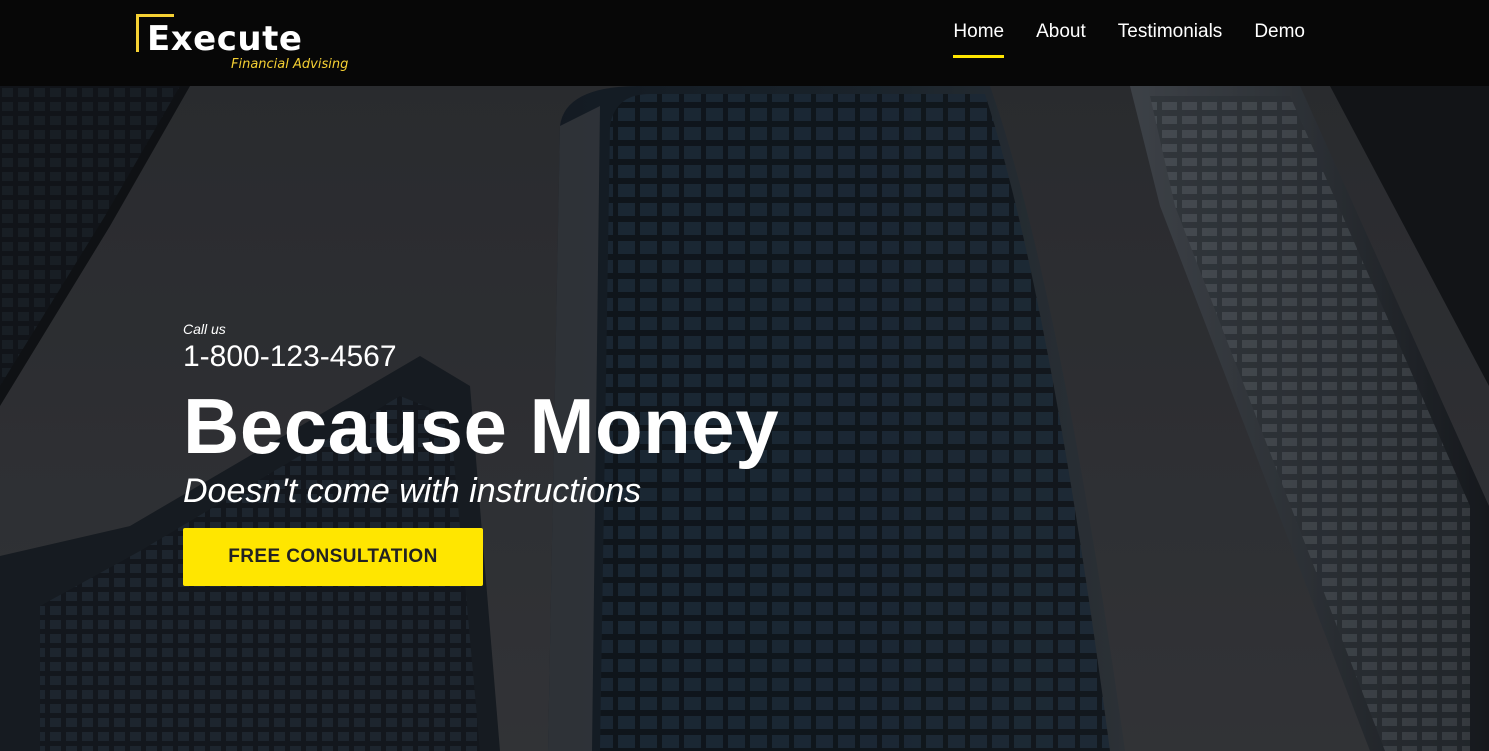 The image size is (1489, 751). Describe the element at coordinates (481, 426) in the screenshot. I see `hero-headline: Because Money` at that location.